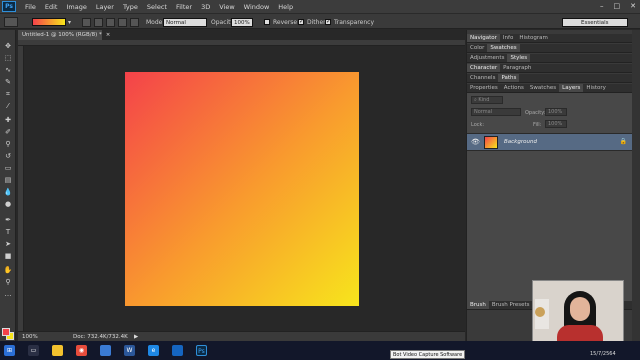 The image size is (640, 360). What do you see at coordinates (49, 22) in the screenshot?
I see `gradient-picker` at bounding box center [49, 22].